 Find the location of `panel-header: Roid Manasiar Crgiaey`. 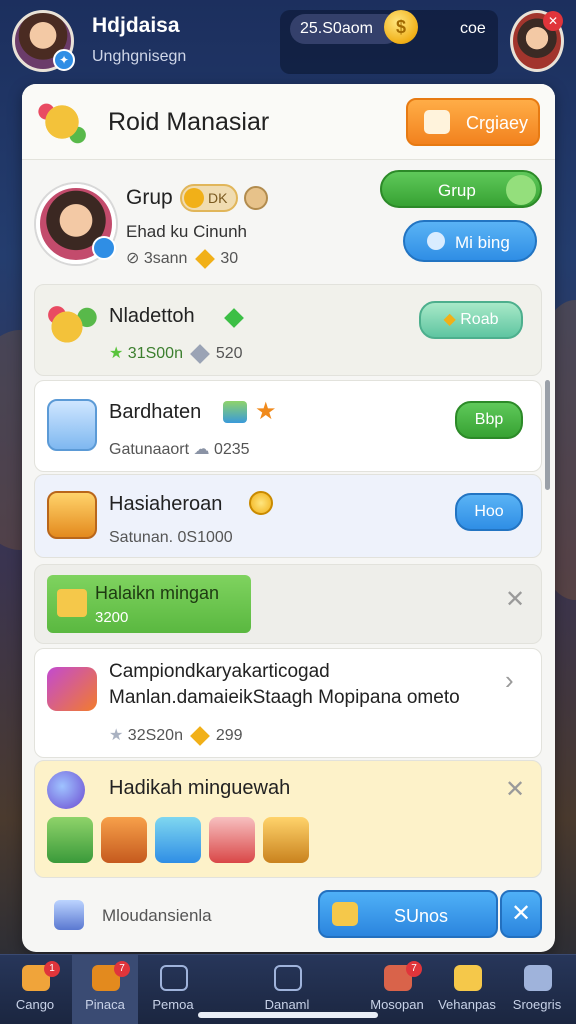

panel-header: Roid Manasiar Crgiaey is located at coordinates (288, 122).